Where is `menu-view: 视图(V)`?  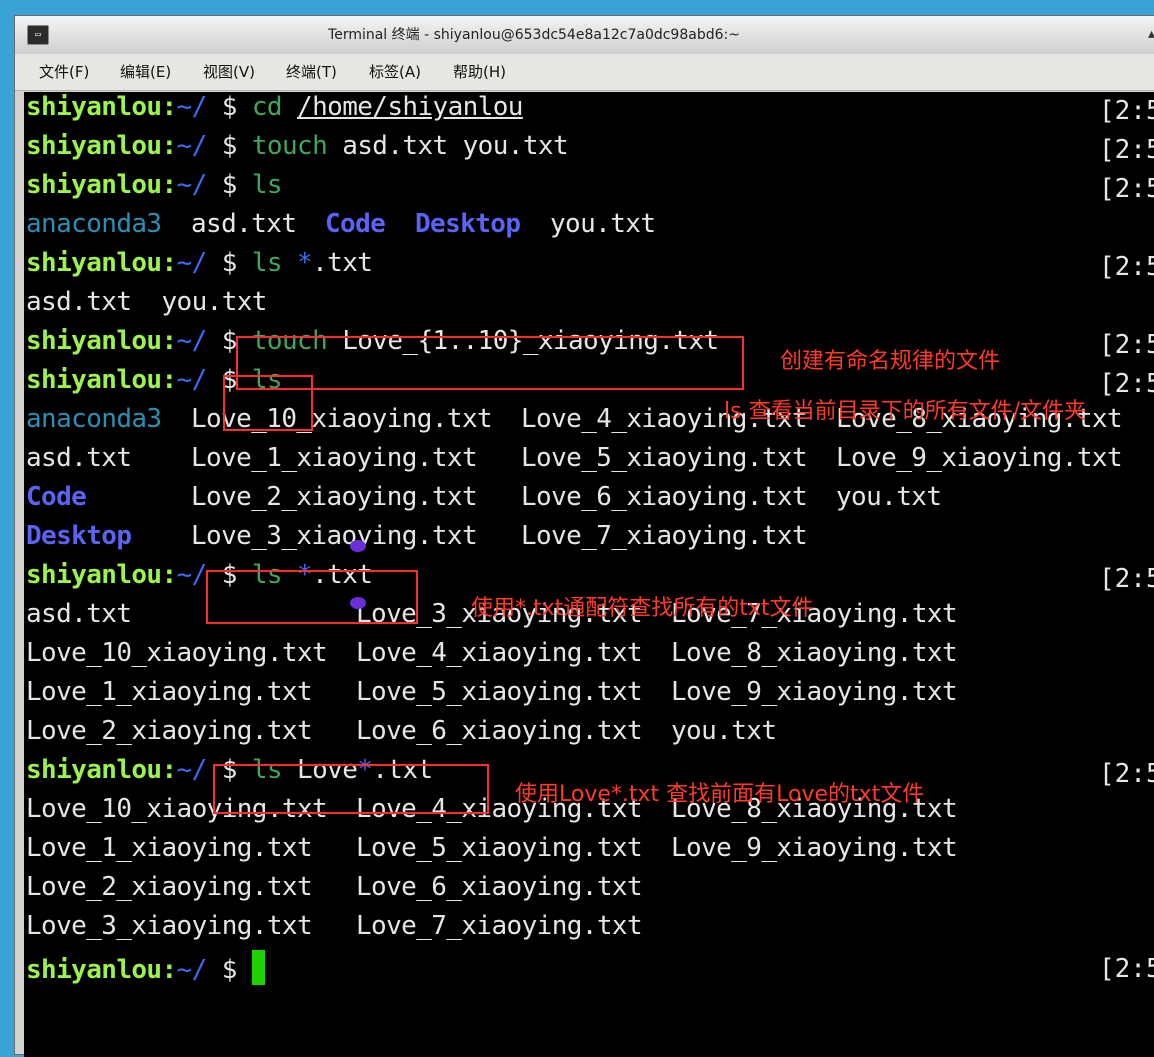 menu-view: 视图(V) is located at coordinates (229, 72).